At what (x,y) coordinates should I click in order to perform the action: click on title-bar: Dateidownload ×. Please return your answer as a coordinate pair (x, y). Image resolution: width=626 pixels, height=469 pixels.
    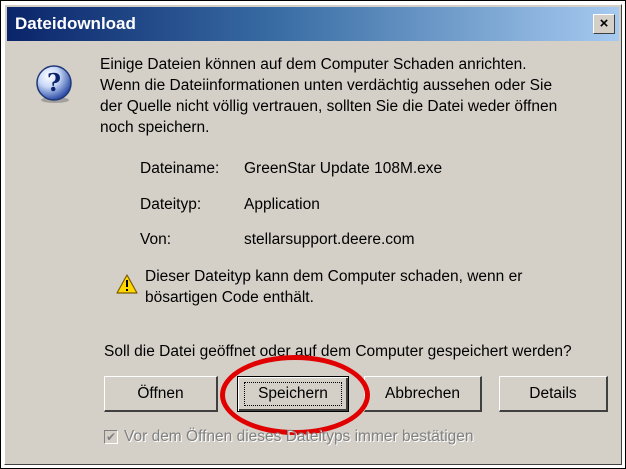
    Looking at the image, I should click on (313, 24).